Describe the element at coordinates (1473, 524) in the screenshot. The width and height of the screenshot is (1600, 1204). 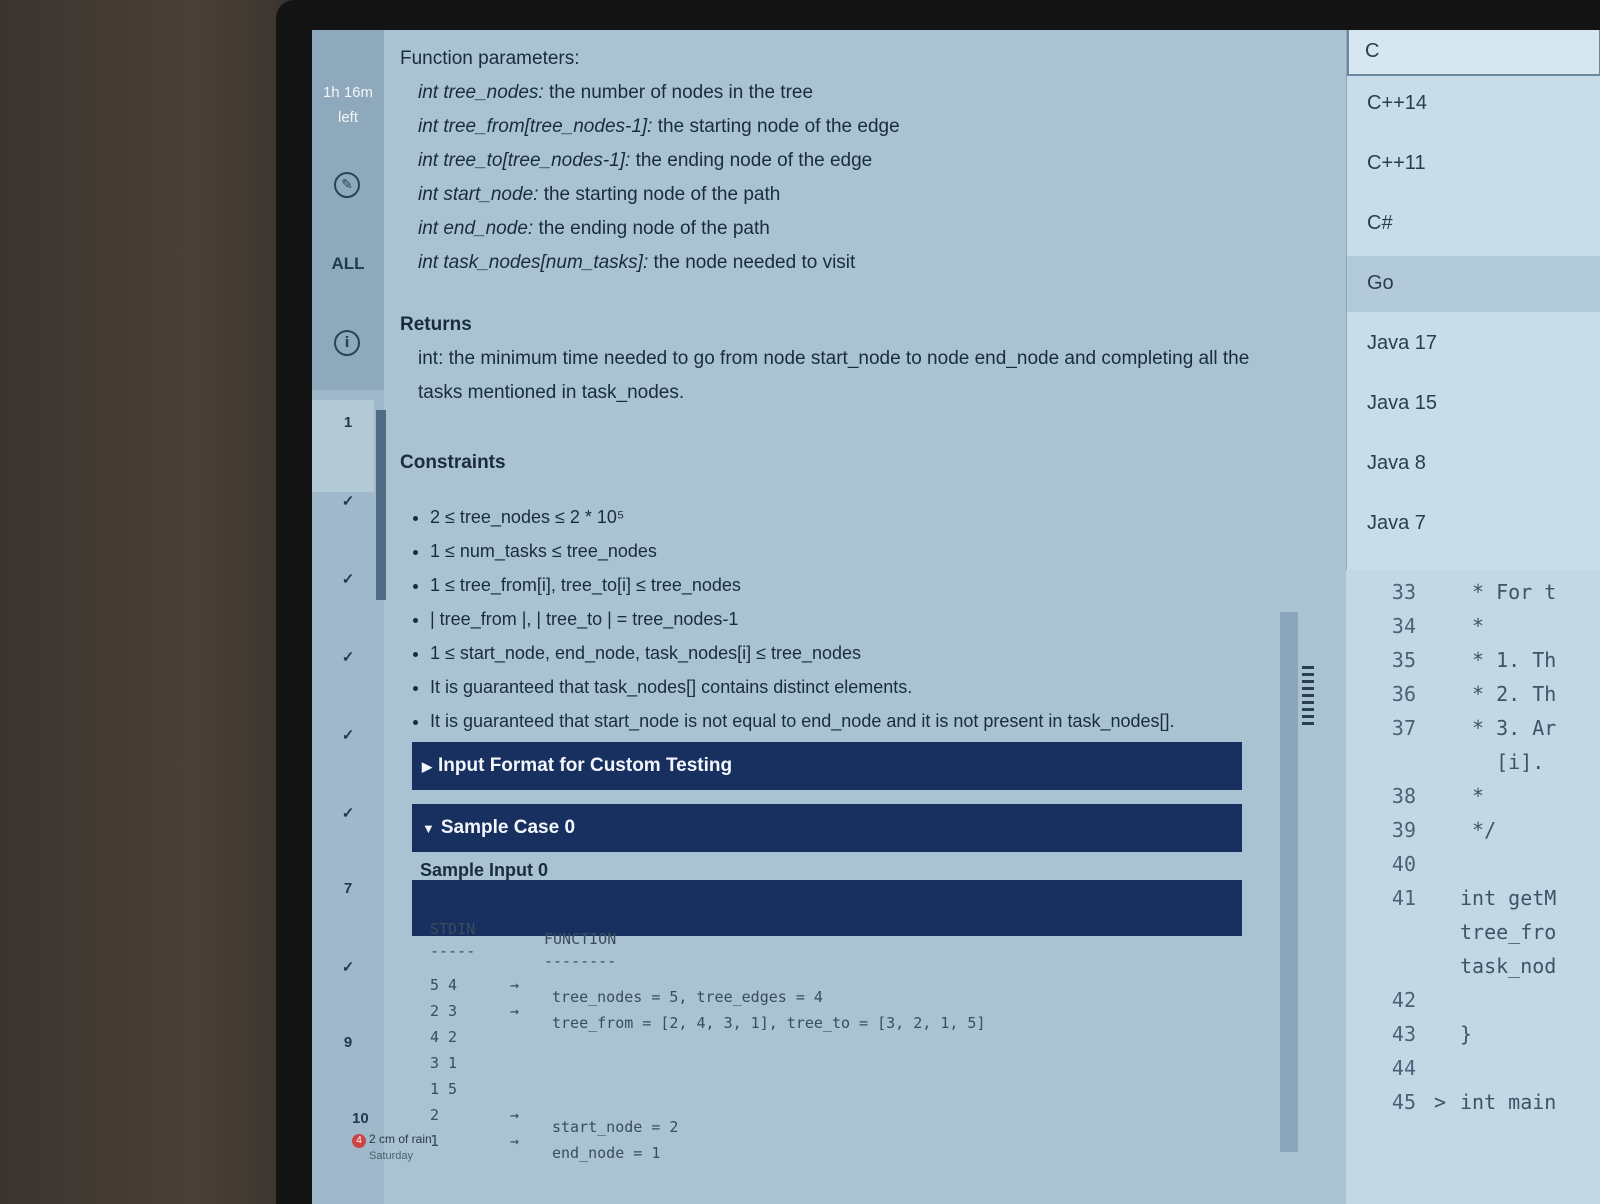
I see `language-option: Java 7` at that location.